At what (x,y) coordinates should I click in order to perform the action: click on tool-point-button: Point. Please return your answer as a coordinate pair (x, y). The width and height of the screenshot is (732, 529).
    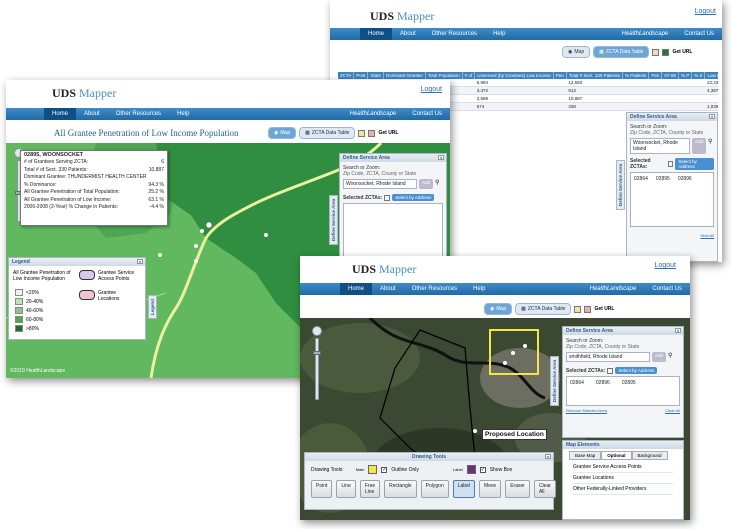
    Looking at the image, I should click on (322, 489).